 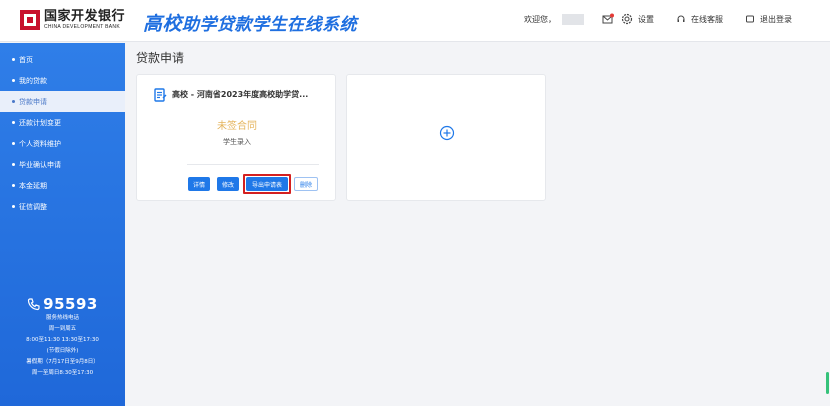 What do you see at coordinates (82, 27) in the screenshot?
I see `bank-name-en: CHINA DEVELOPMENT BANK` at bounding box center [82, 27].